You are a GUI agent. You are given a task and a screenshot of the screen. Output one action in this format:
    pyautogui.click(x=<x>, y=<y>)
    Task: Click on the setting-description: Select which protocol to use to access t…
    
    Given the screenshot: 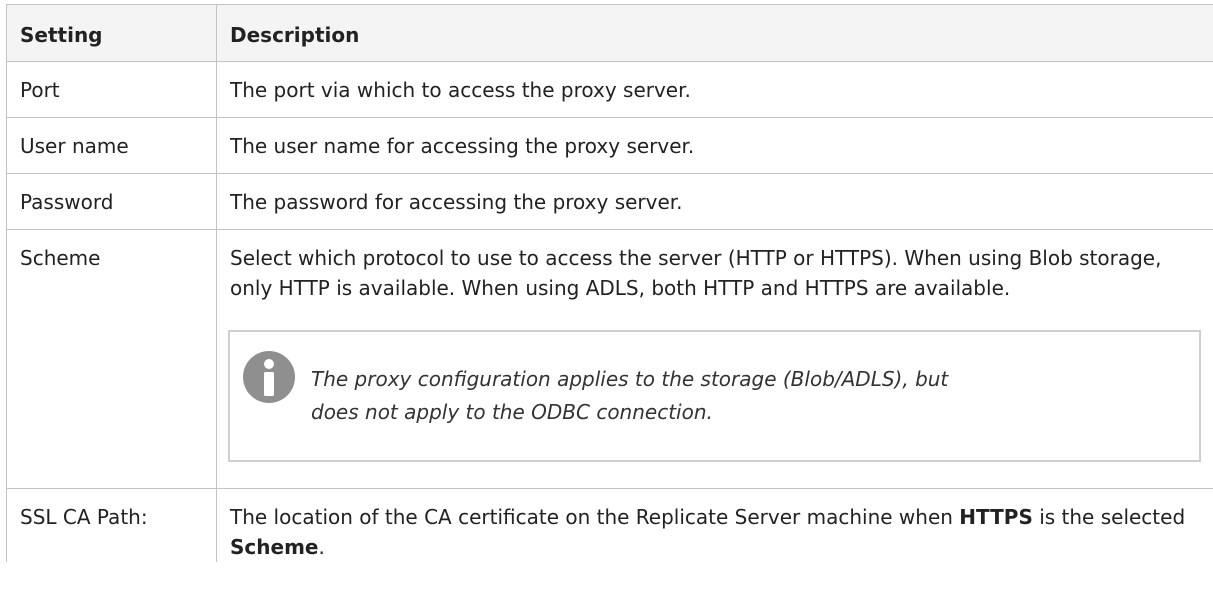 What is the action you would take?
    pyautogui.click(x=696, y=273)
    